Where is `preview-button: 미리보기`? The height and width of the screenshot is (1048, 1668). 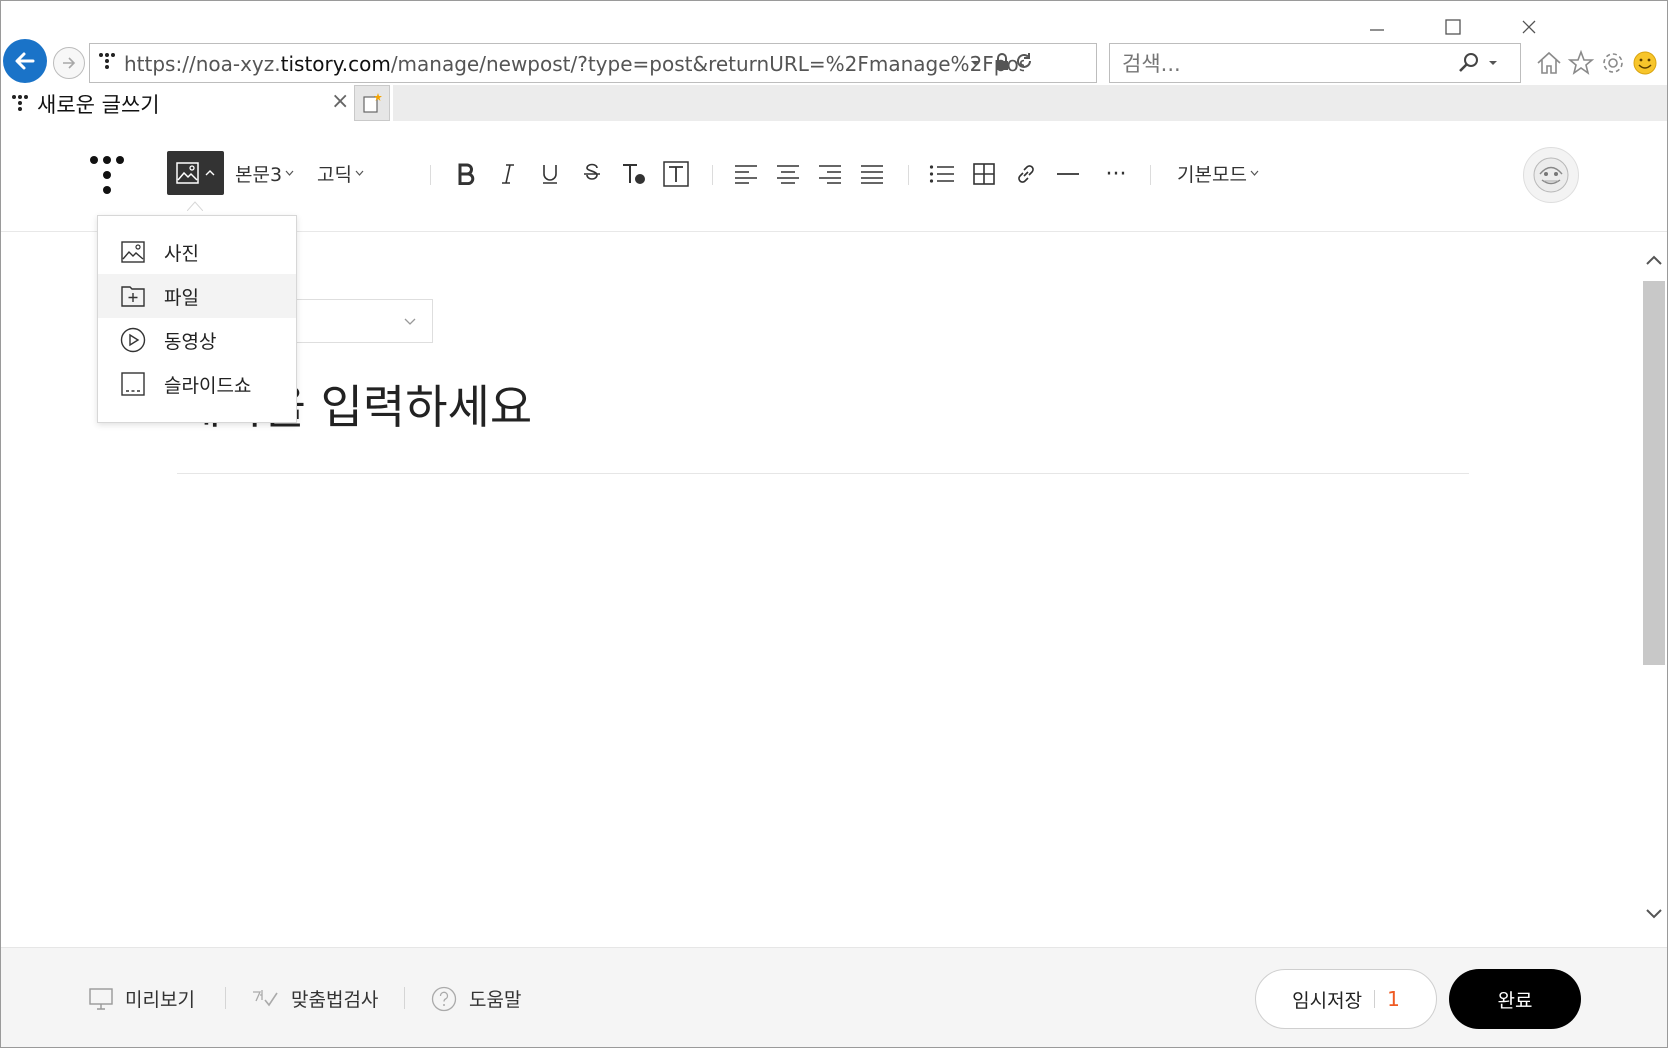
preview-button: 미리보기 is located at coordinates (142, 998).